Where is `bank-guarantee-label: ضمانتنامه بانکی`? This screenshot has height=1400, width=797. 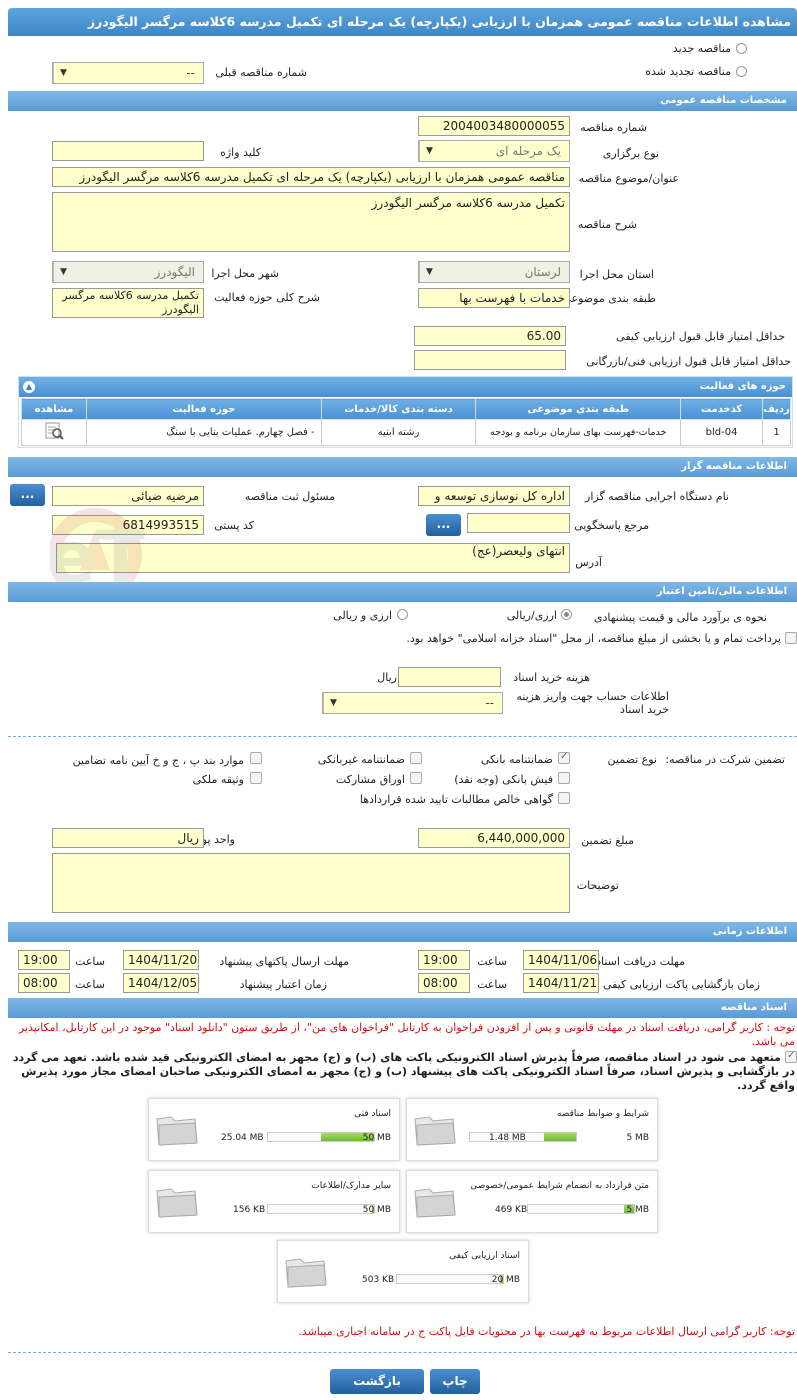
bank-guarantee-label: ضمانتنامه بانکی is located at coordinates (516, 759).